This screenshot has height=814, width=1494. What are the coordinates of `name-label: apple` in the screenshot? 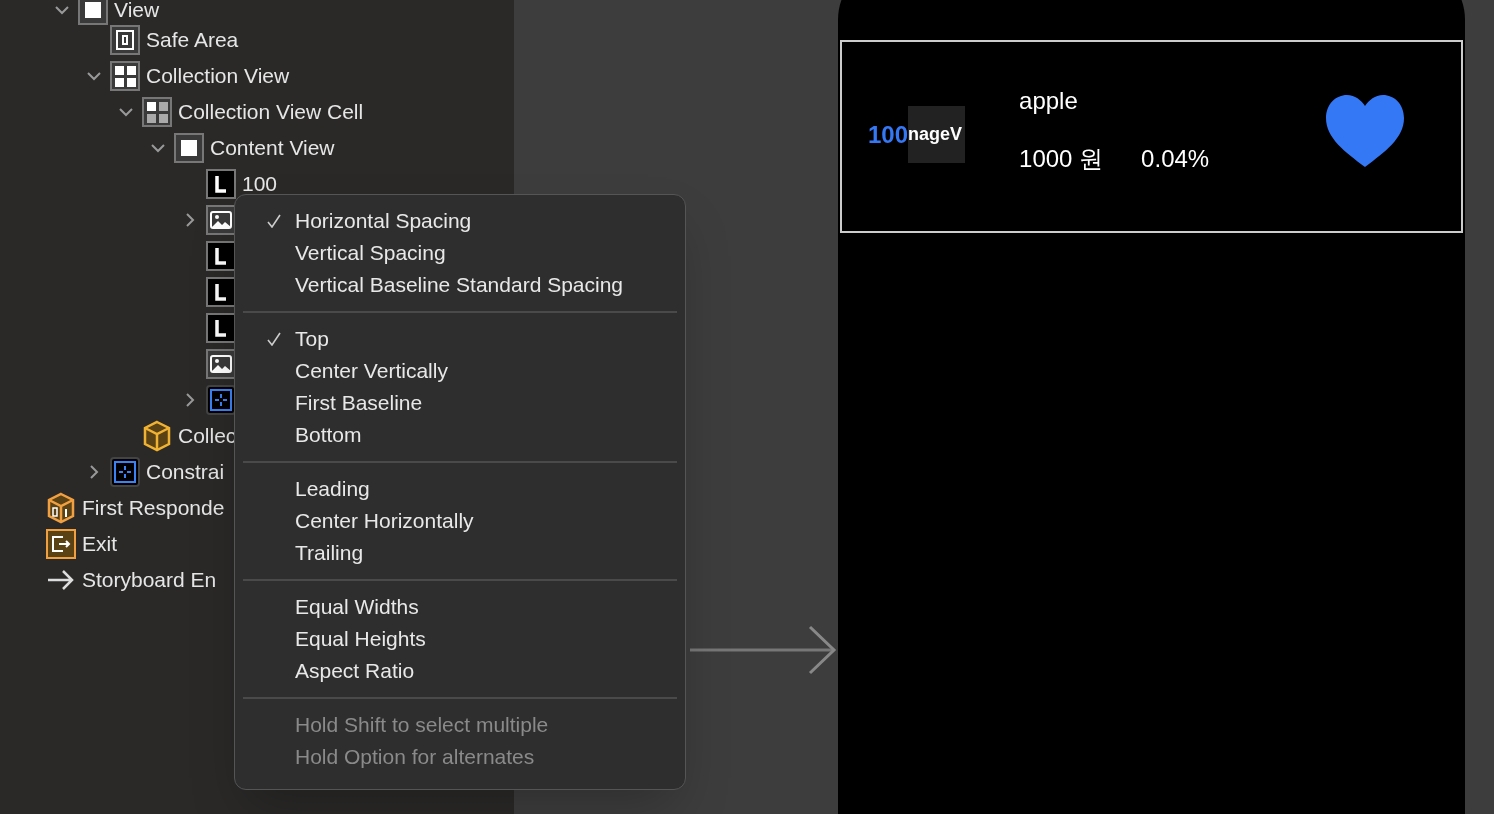 It's located at (1049, 100).